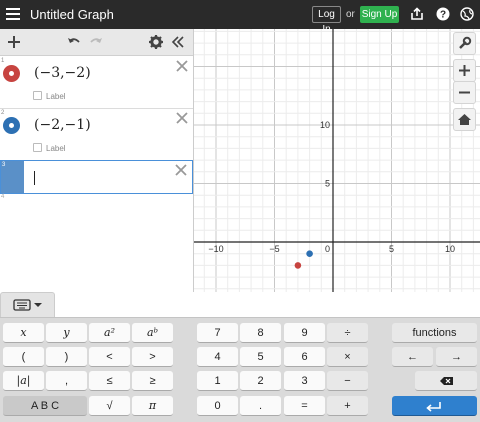 The width and height of the screenshot is (480, 422). I want to click on zoom-out-button, so click(464, 92).